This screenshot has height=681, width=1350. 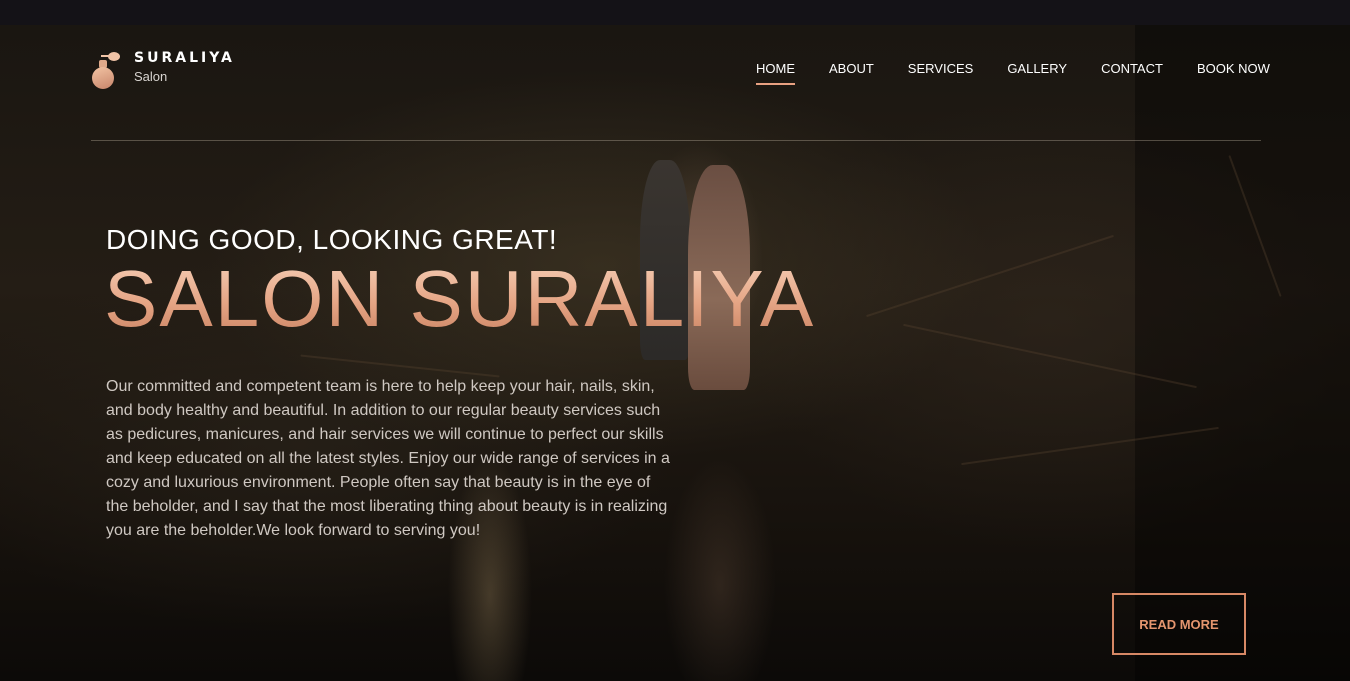 What do you see at coordinates (676, 140) in the screenshot?
I see `header-divider` at bounding box center [676, 140].